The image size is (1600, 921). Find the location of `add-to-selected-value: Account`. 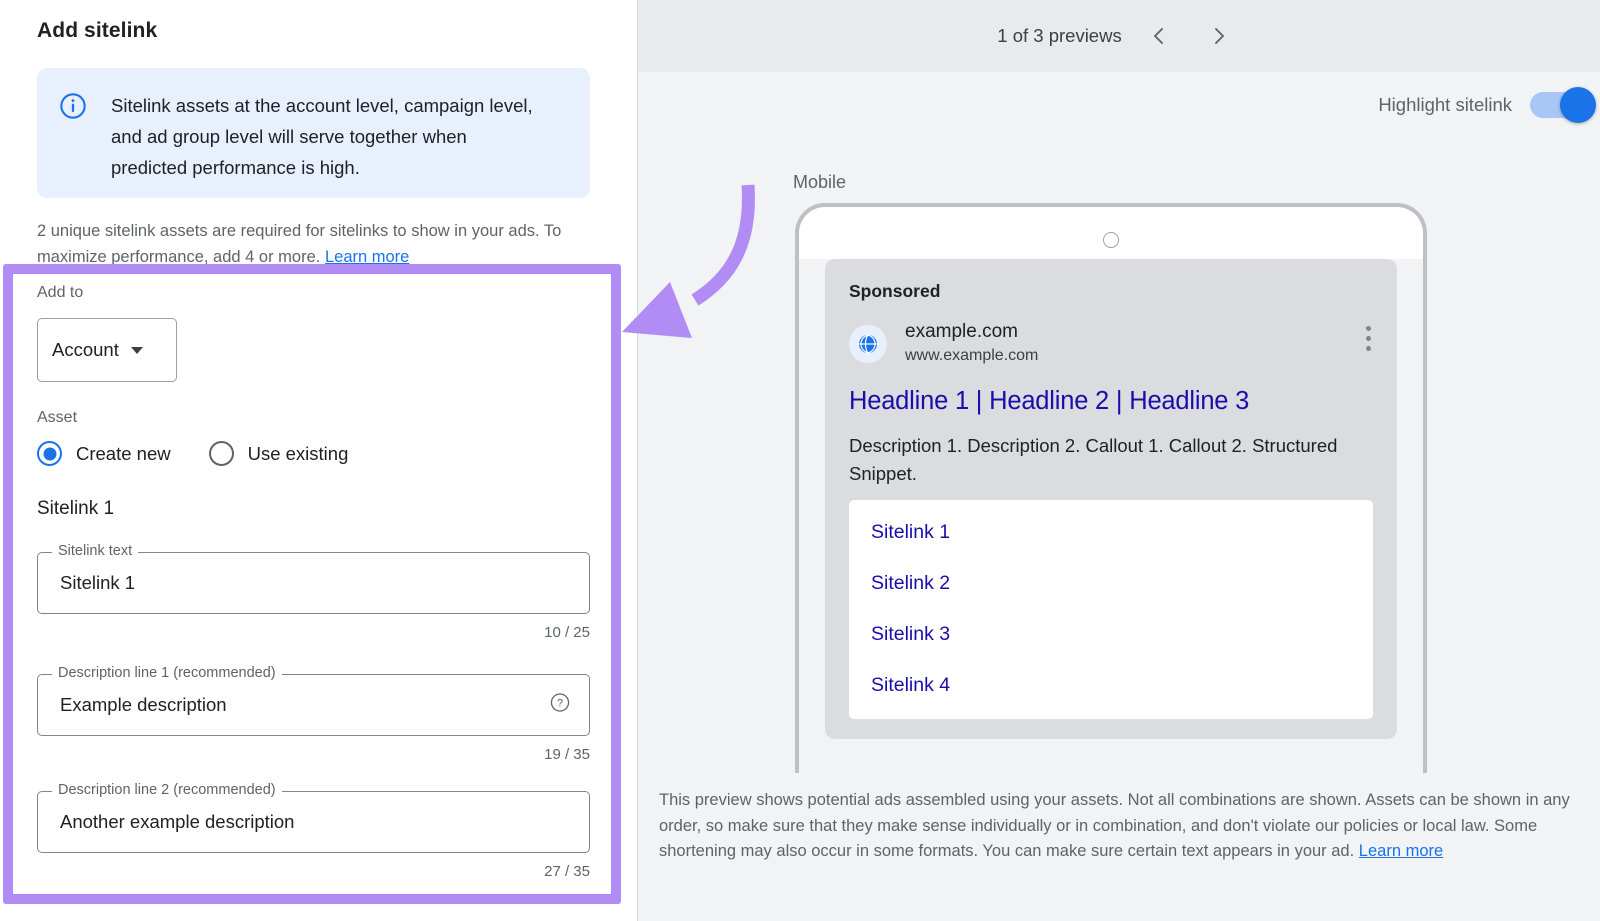

add-to-selected-value: Account is located at coordinates (85, 349).